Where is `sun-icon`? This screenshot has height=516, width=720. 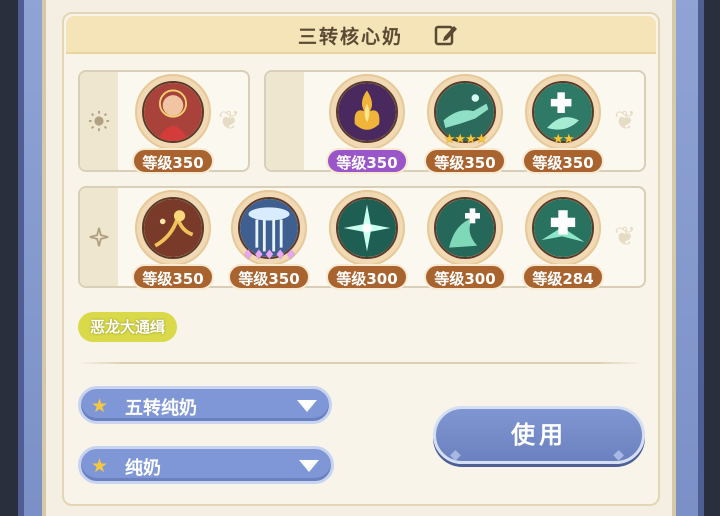
sun-icon is located at coordinates (99, 121).